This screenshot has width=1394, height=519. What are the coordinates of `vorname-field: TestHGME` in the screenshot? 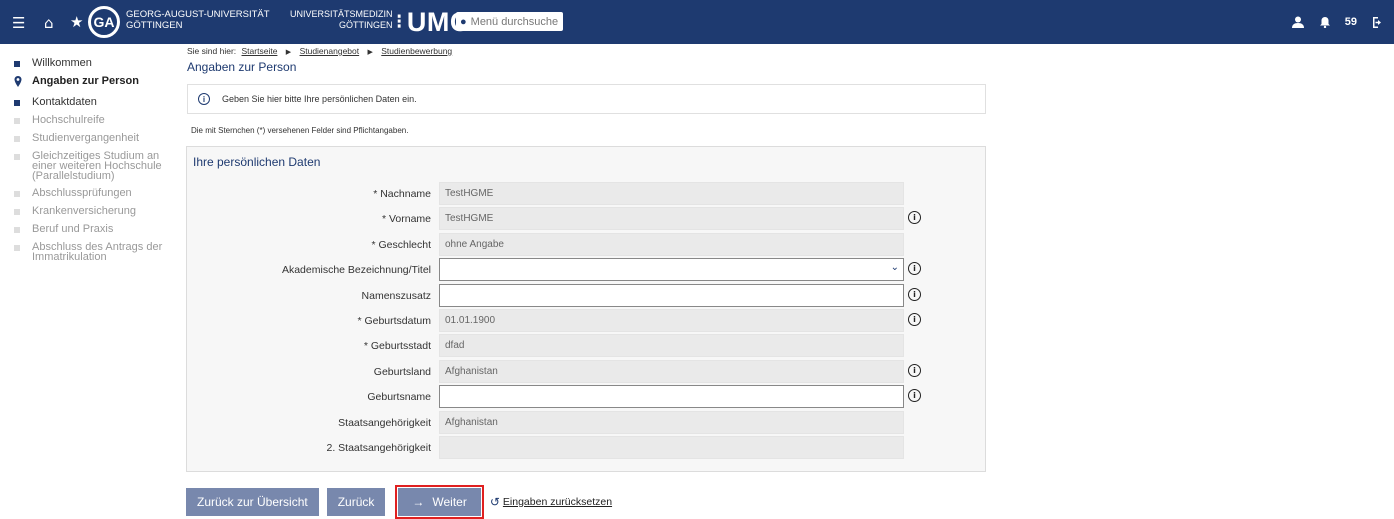 It's located at (671, 218).